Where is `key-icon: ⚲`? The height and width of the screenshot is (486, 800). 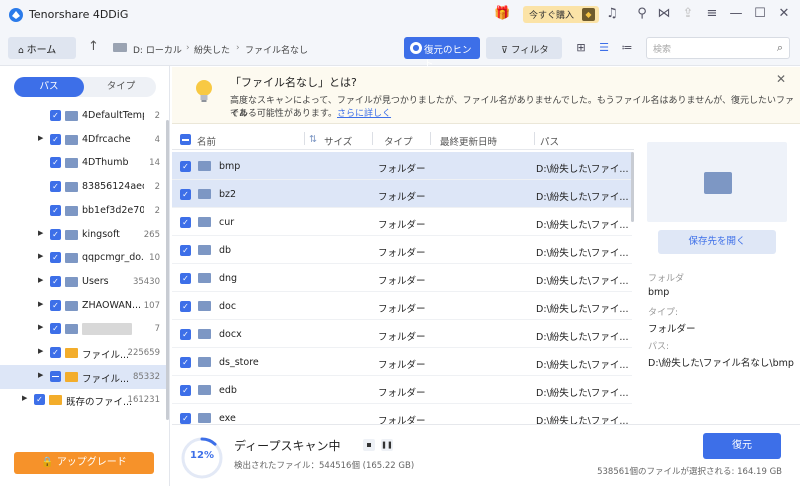 key-icon: ⚲ is located at coordinates (642, 14).